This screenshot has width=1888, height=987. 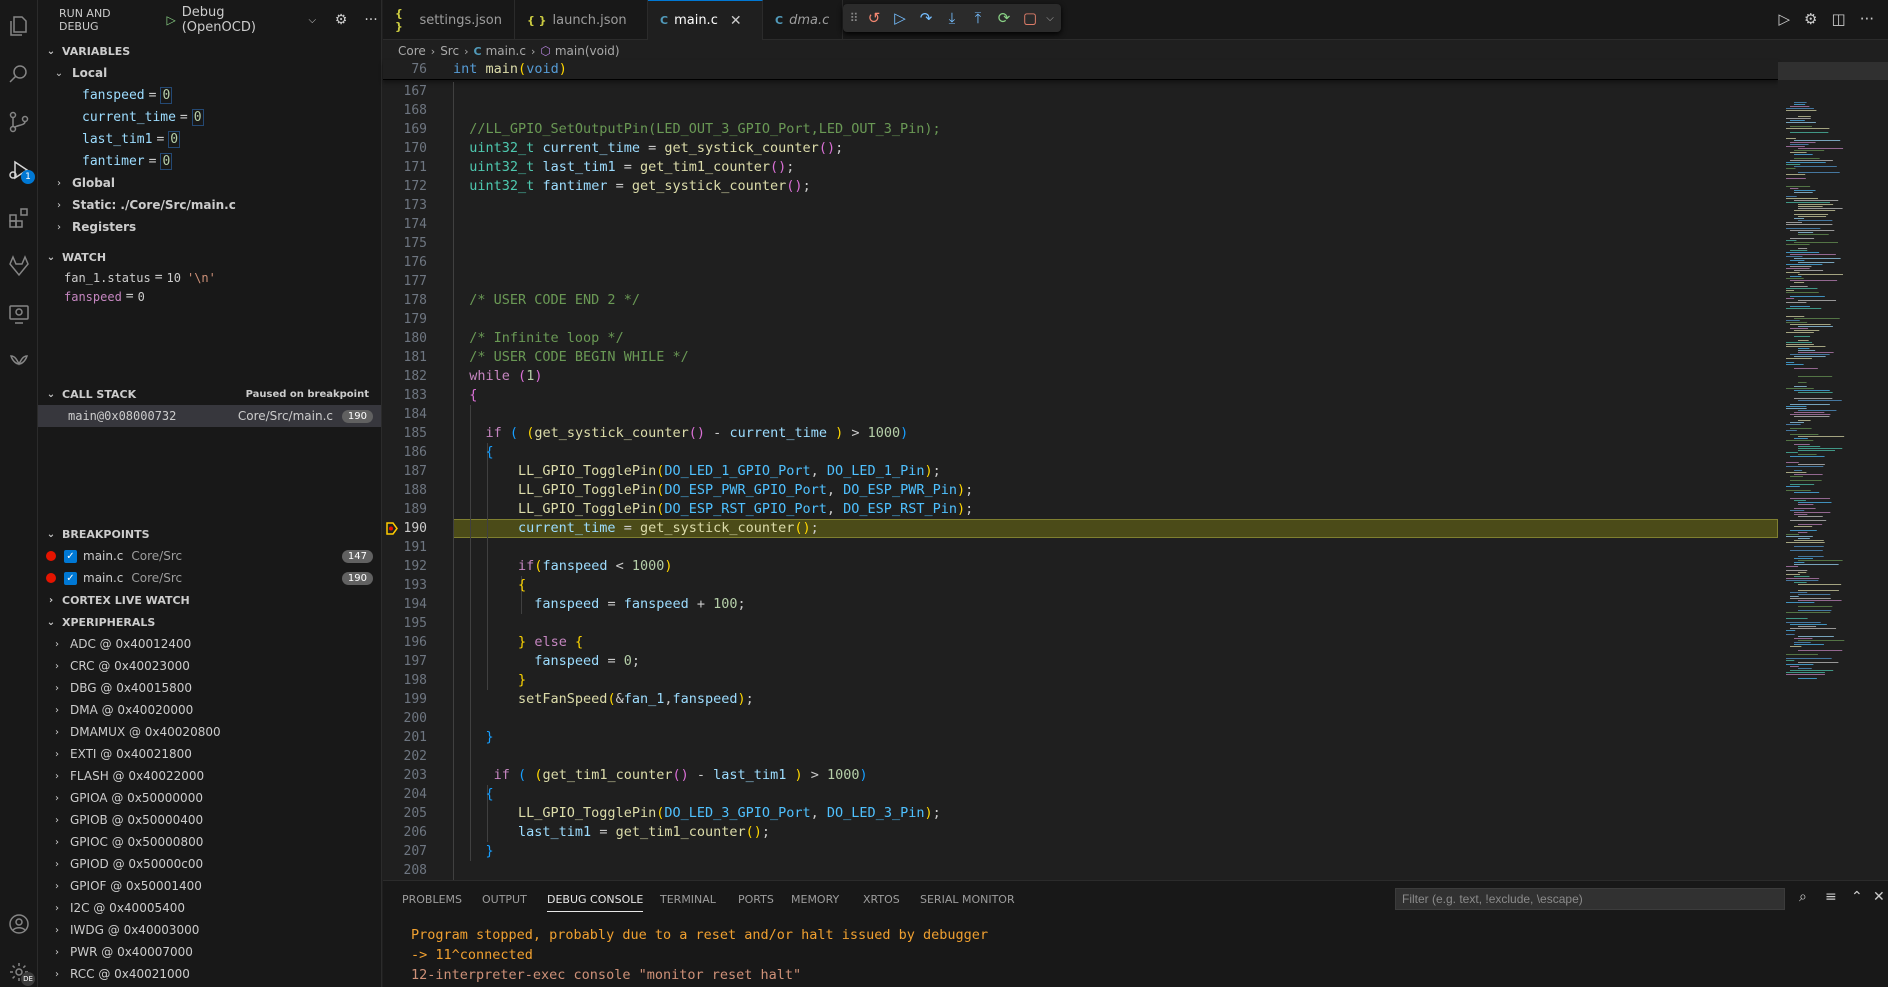 I want to click on watch-expression: fan_1.status = 10 '\n', so click(x=209, y=277).